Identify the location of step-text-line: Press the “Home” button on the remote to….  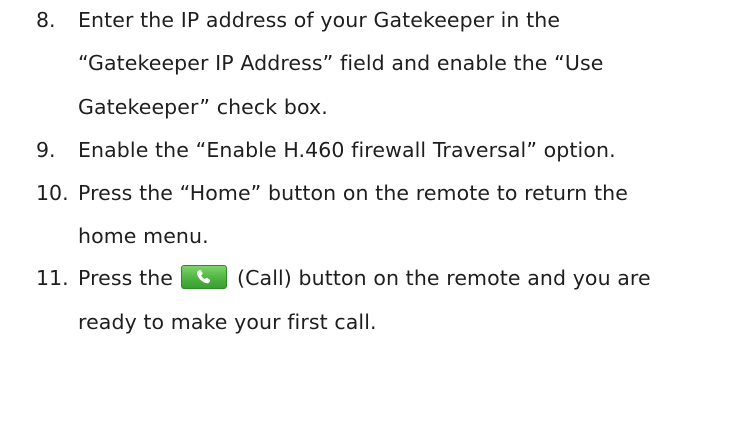
(353, 193).